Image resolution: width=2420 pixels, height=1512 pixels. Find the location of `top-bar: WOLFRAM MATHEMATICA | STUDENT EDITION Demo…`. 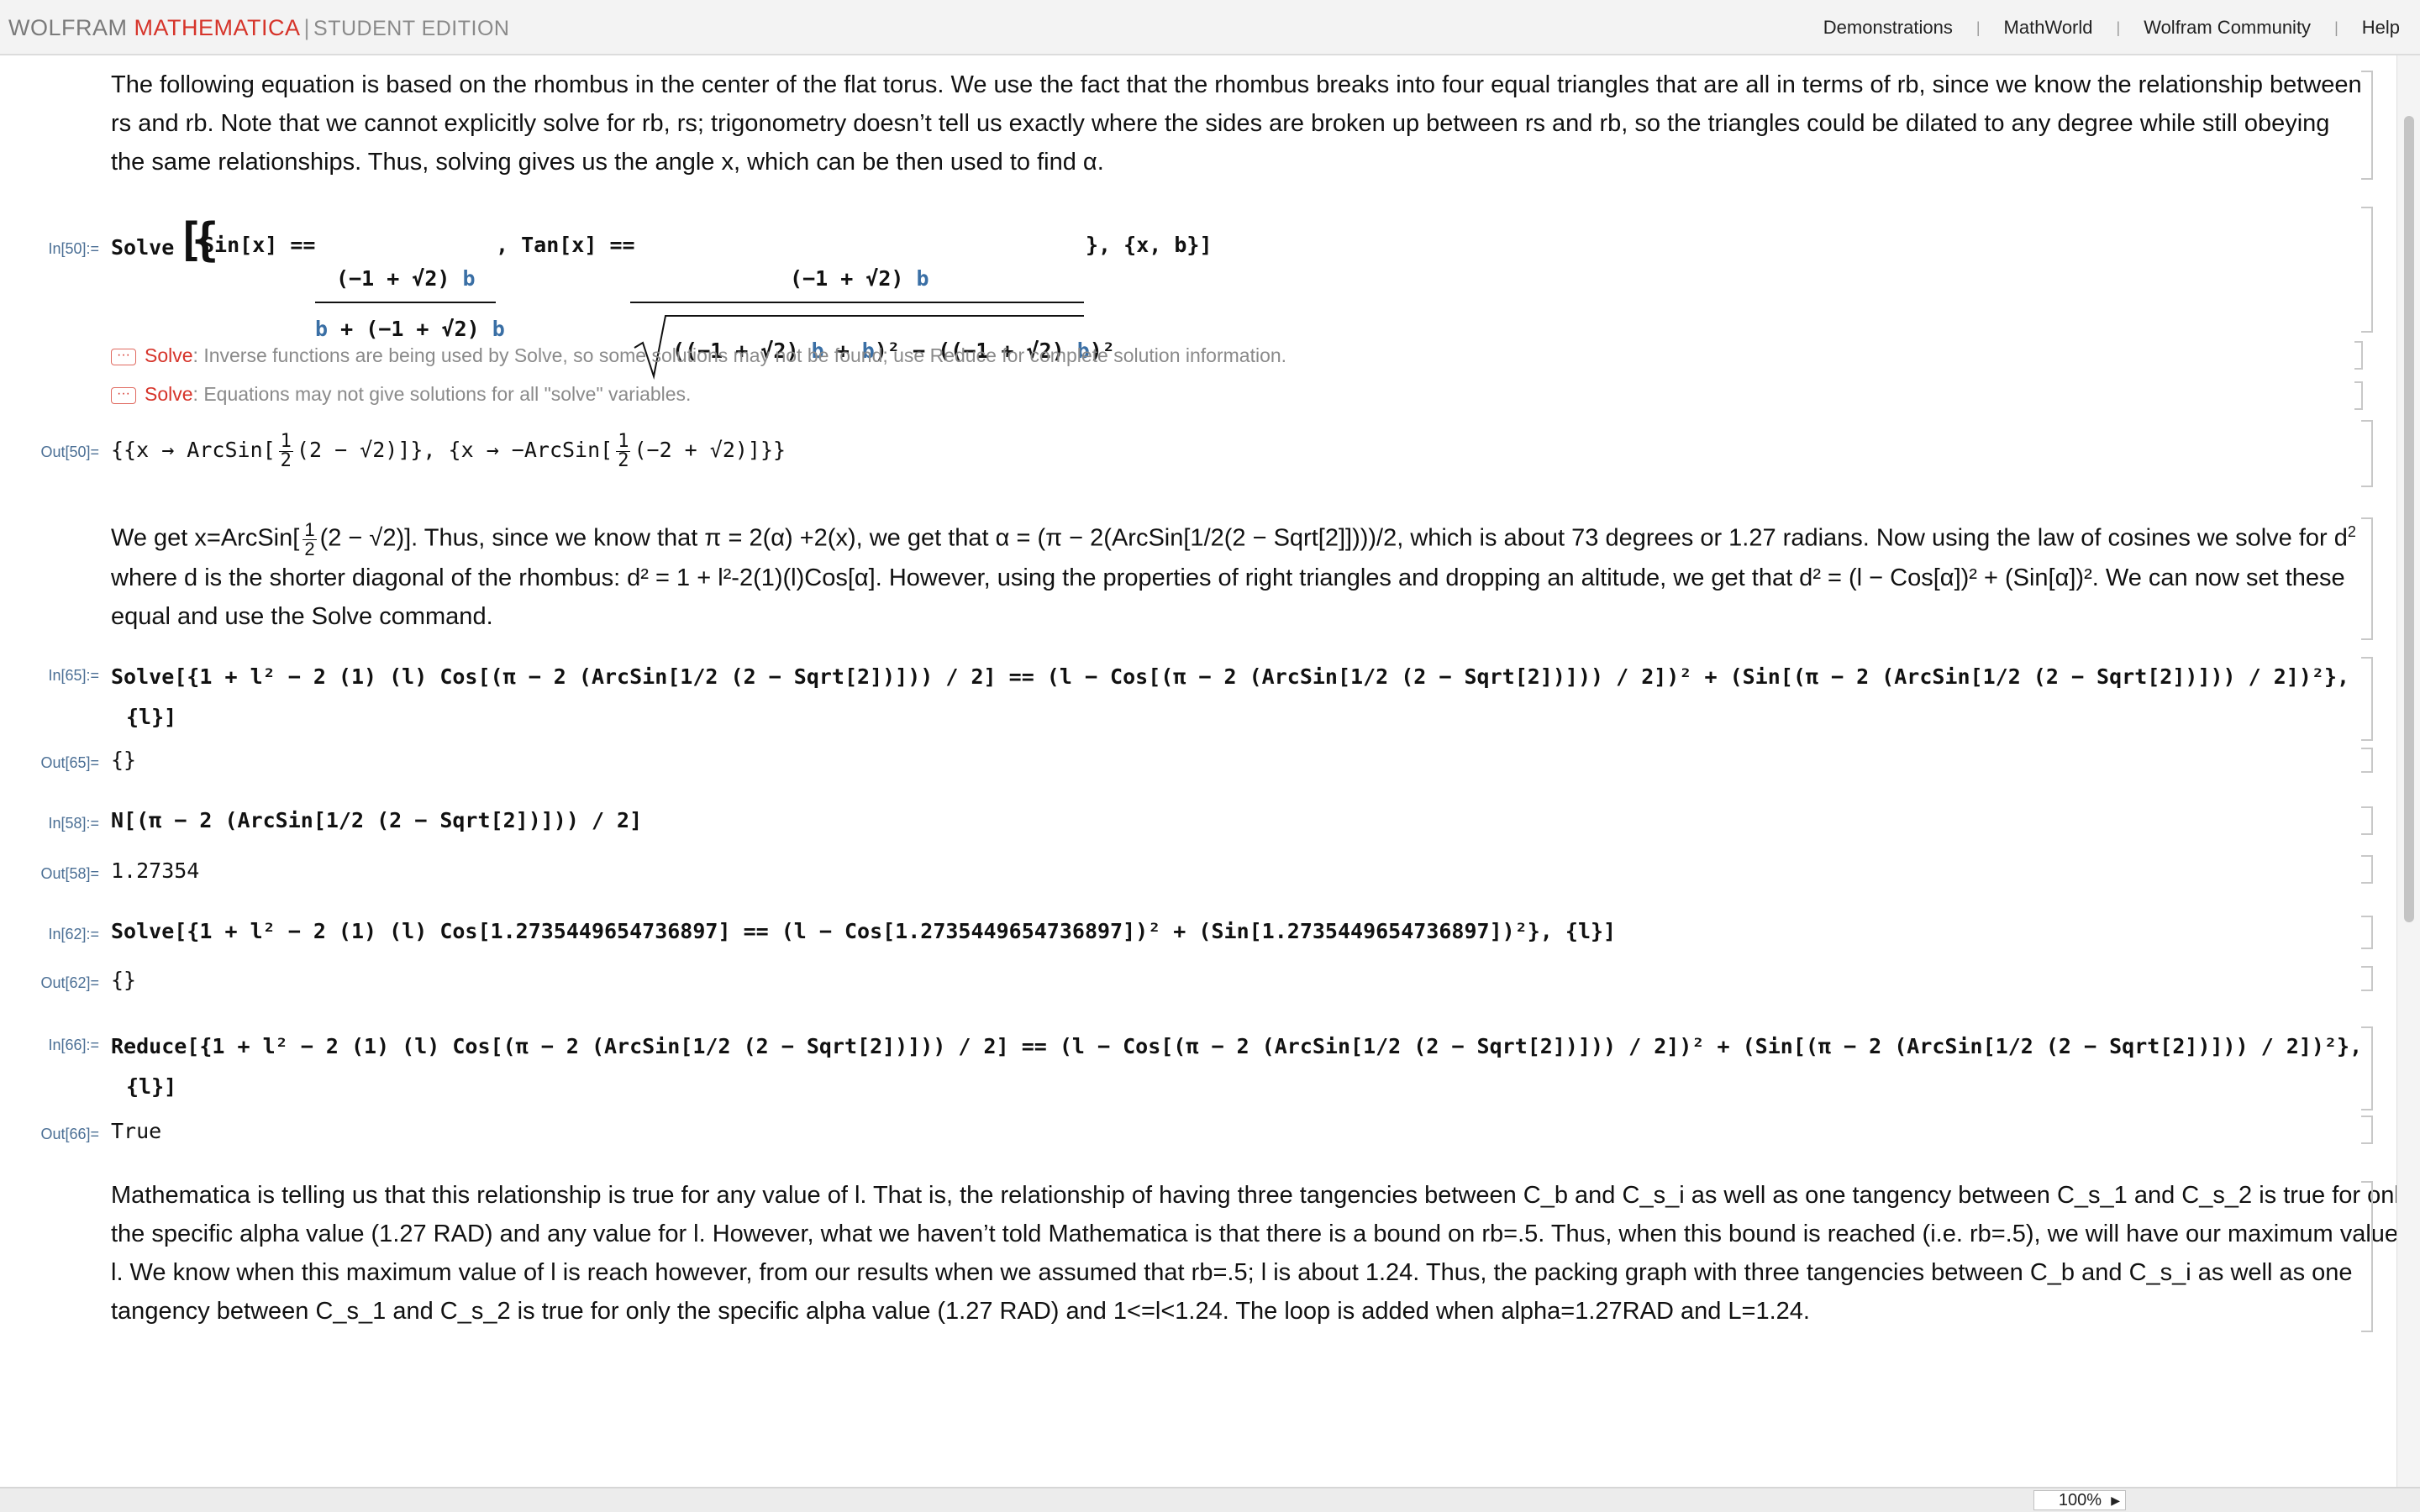

top-bar: WOLFRAM MATHEMATICA | STUDENT EDITION Demo… is located at coordinates (1210, 27).